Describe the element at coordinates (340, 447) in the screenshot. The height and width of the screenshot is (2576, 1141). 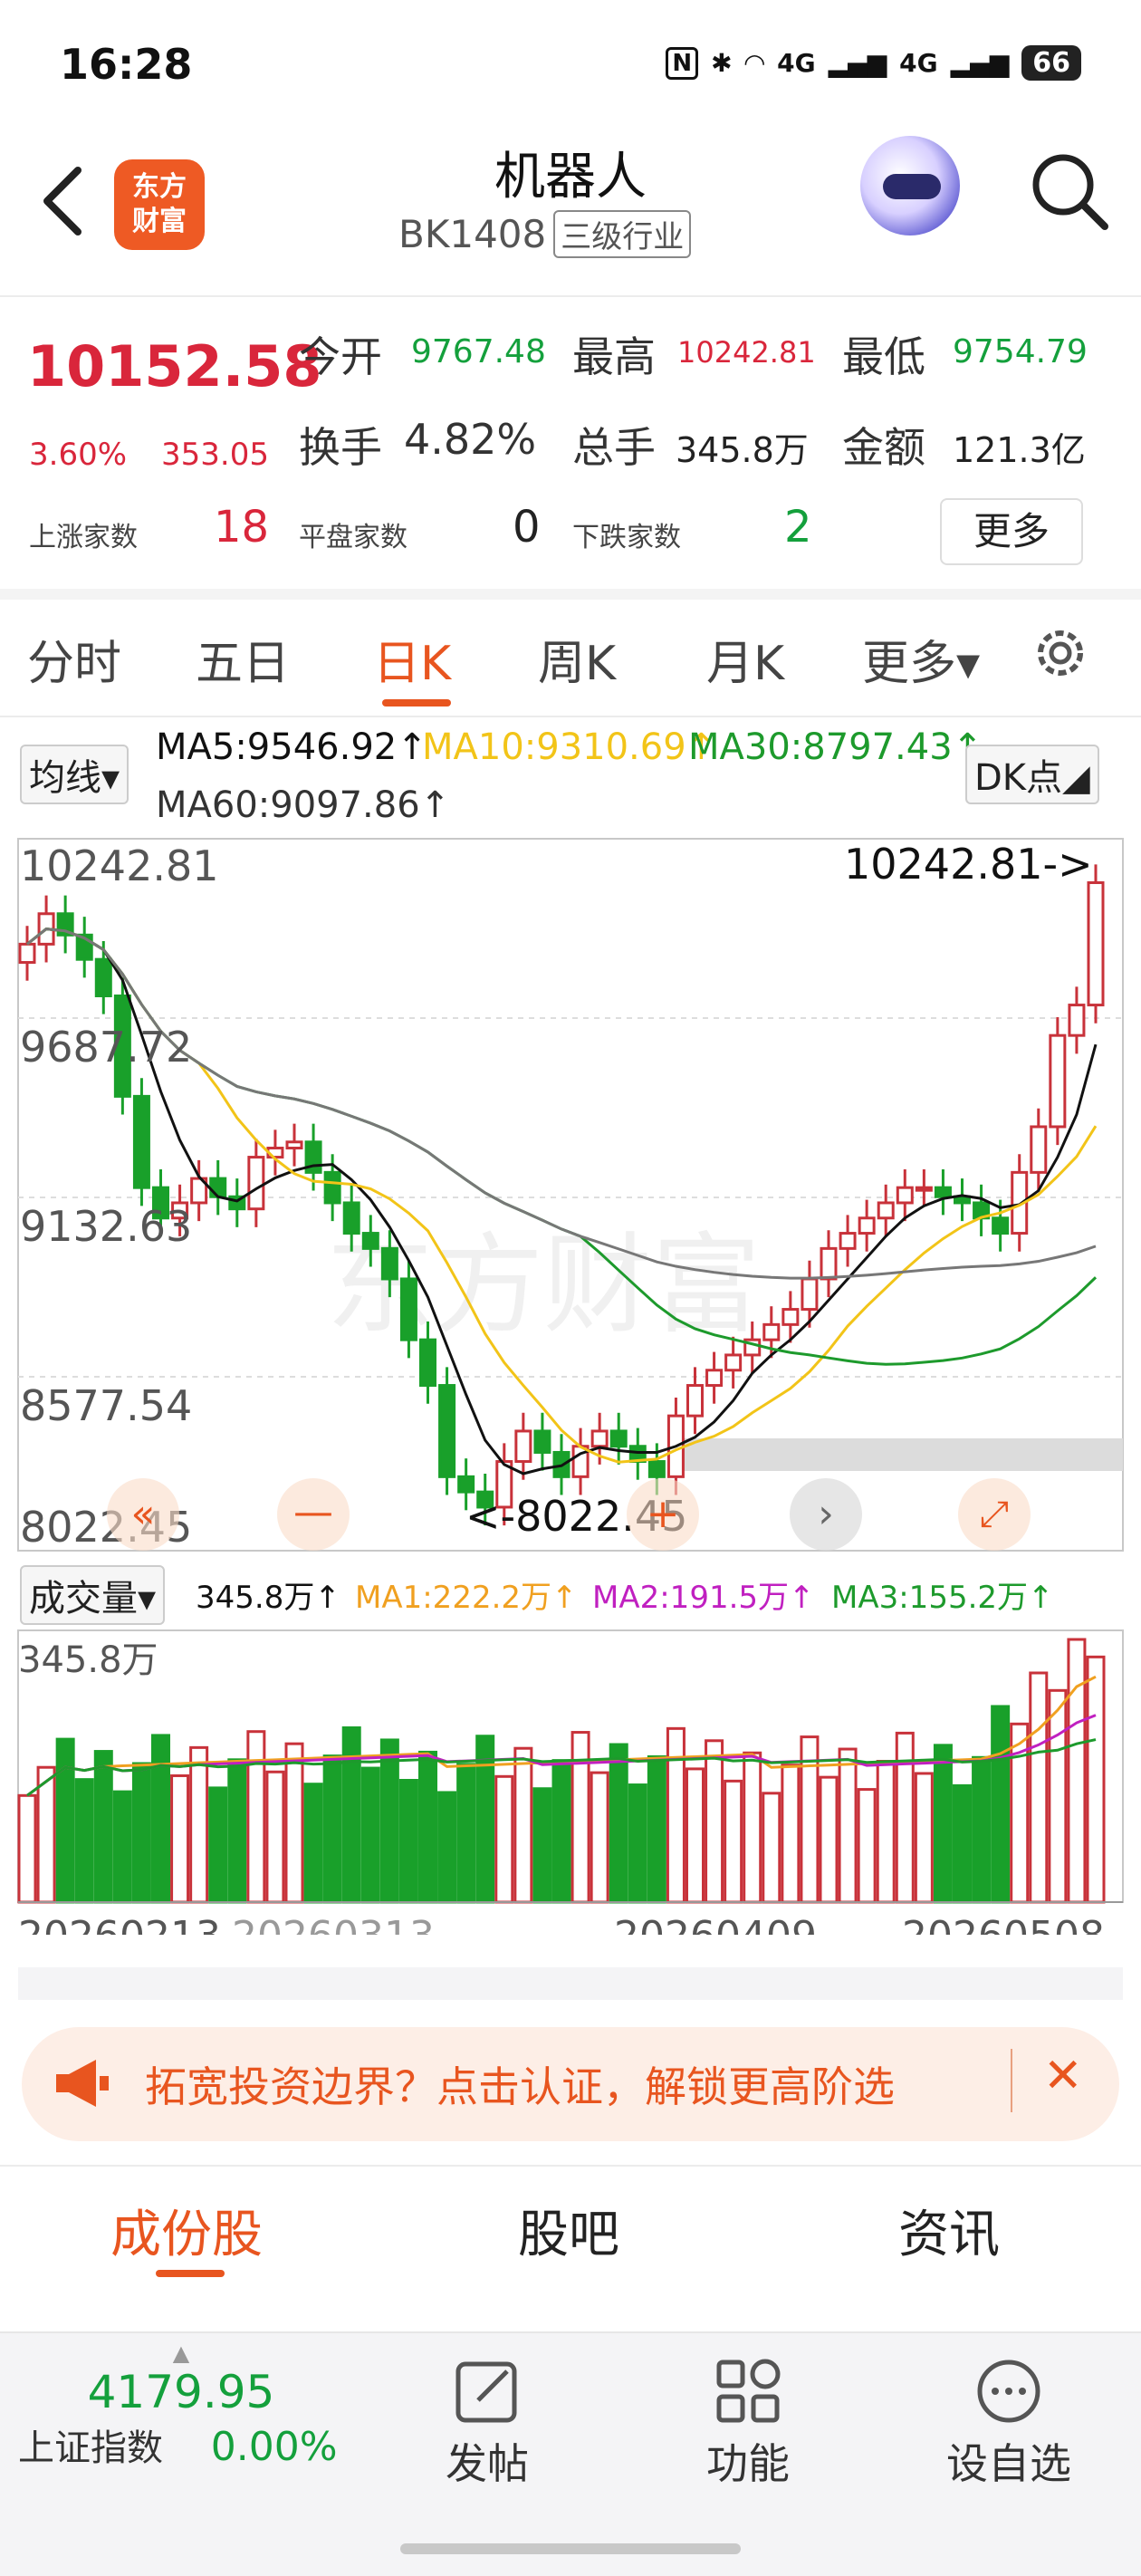
I see `turnover-label: 换手` at that location.